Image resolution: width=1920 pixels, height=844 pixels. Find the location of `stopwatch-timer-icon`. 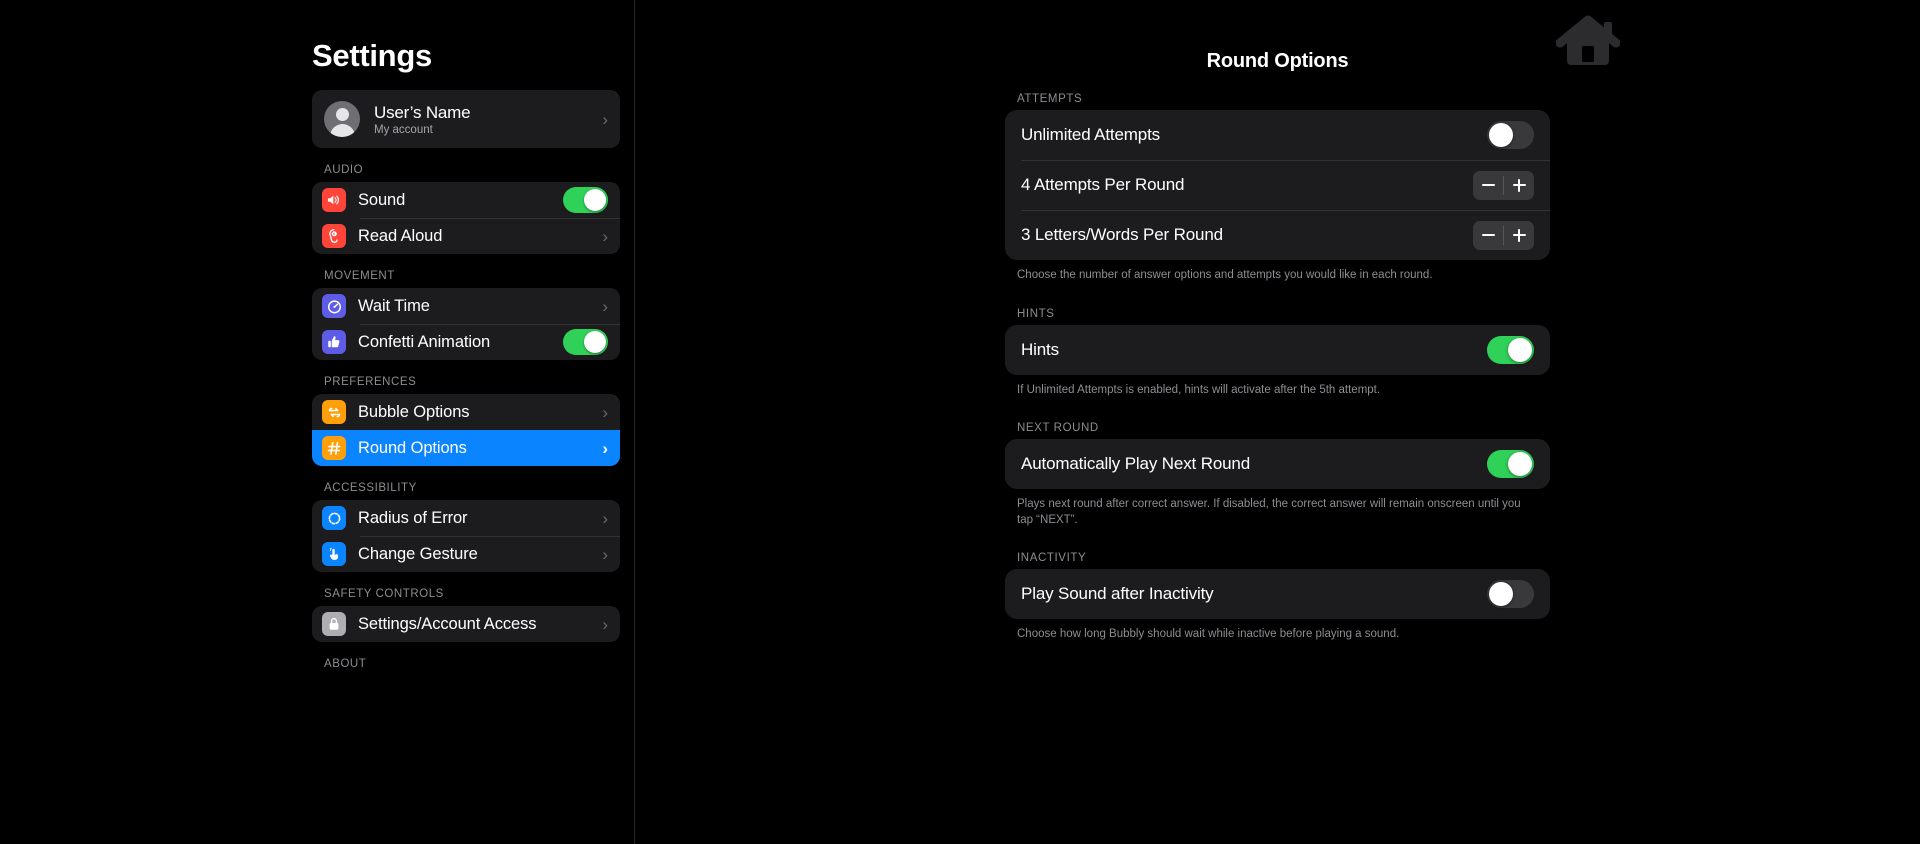

stopwatch-timer-icon is located at coordinates (334, 306).